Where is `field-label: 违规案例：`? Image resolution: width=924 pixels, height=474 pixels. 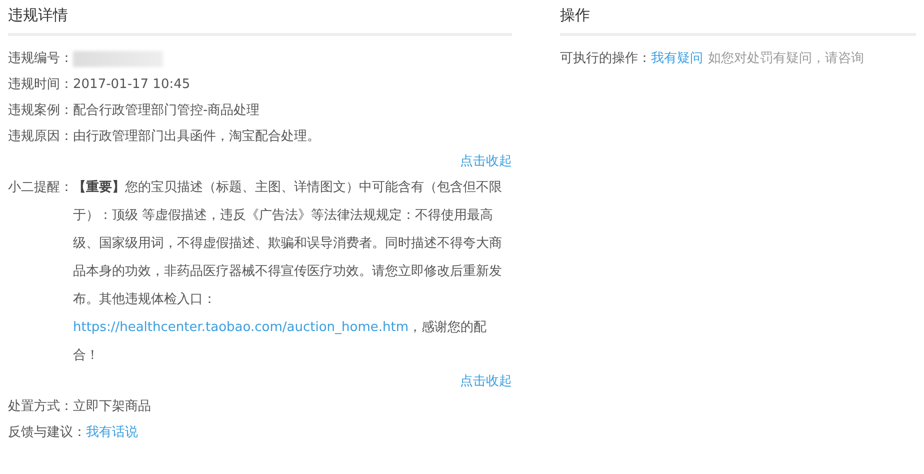 field-label: 违规案例： is located at coordinates (40, 111).